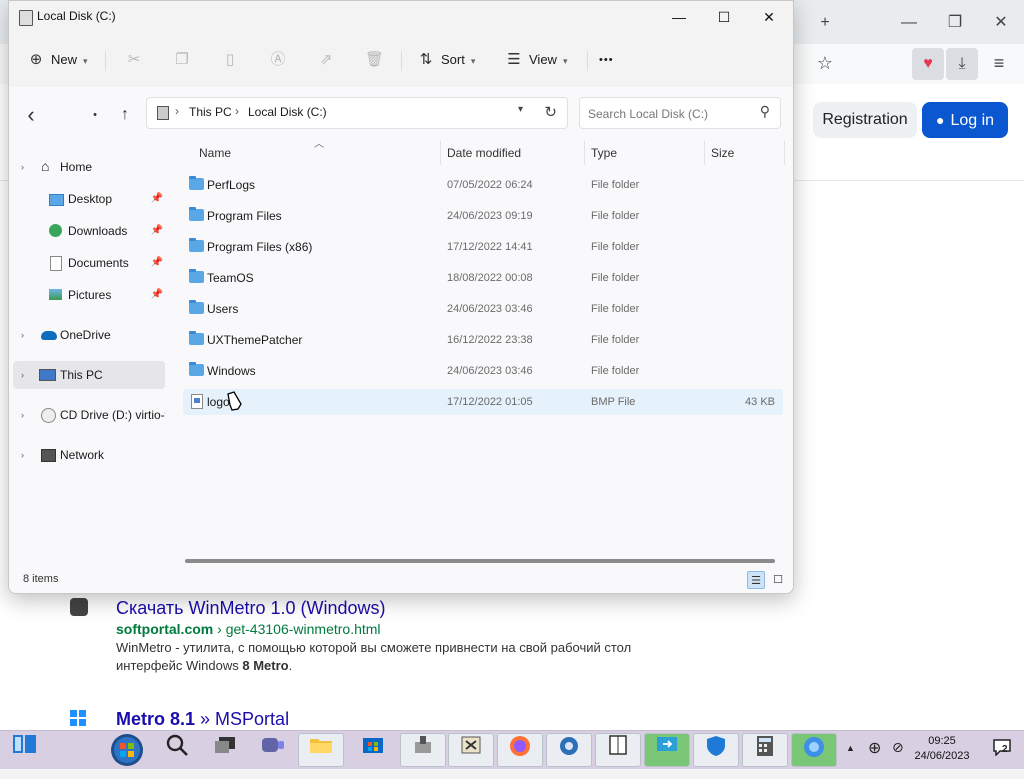 The height and width of the screenshot is (779, 1024). Describe the element at coordinates (909, 23) in the screenshot. I see `browser-minimize-button: —` at that location.